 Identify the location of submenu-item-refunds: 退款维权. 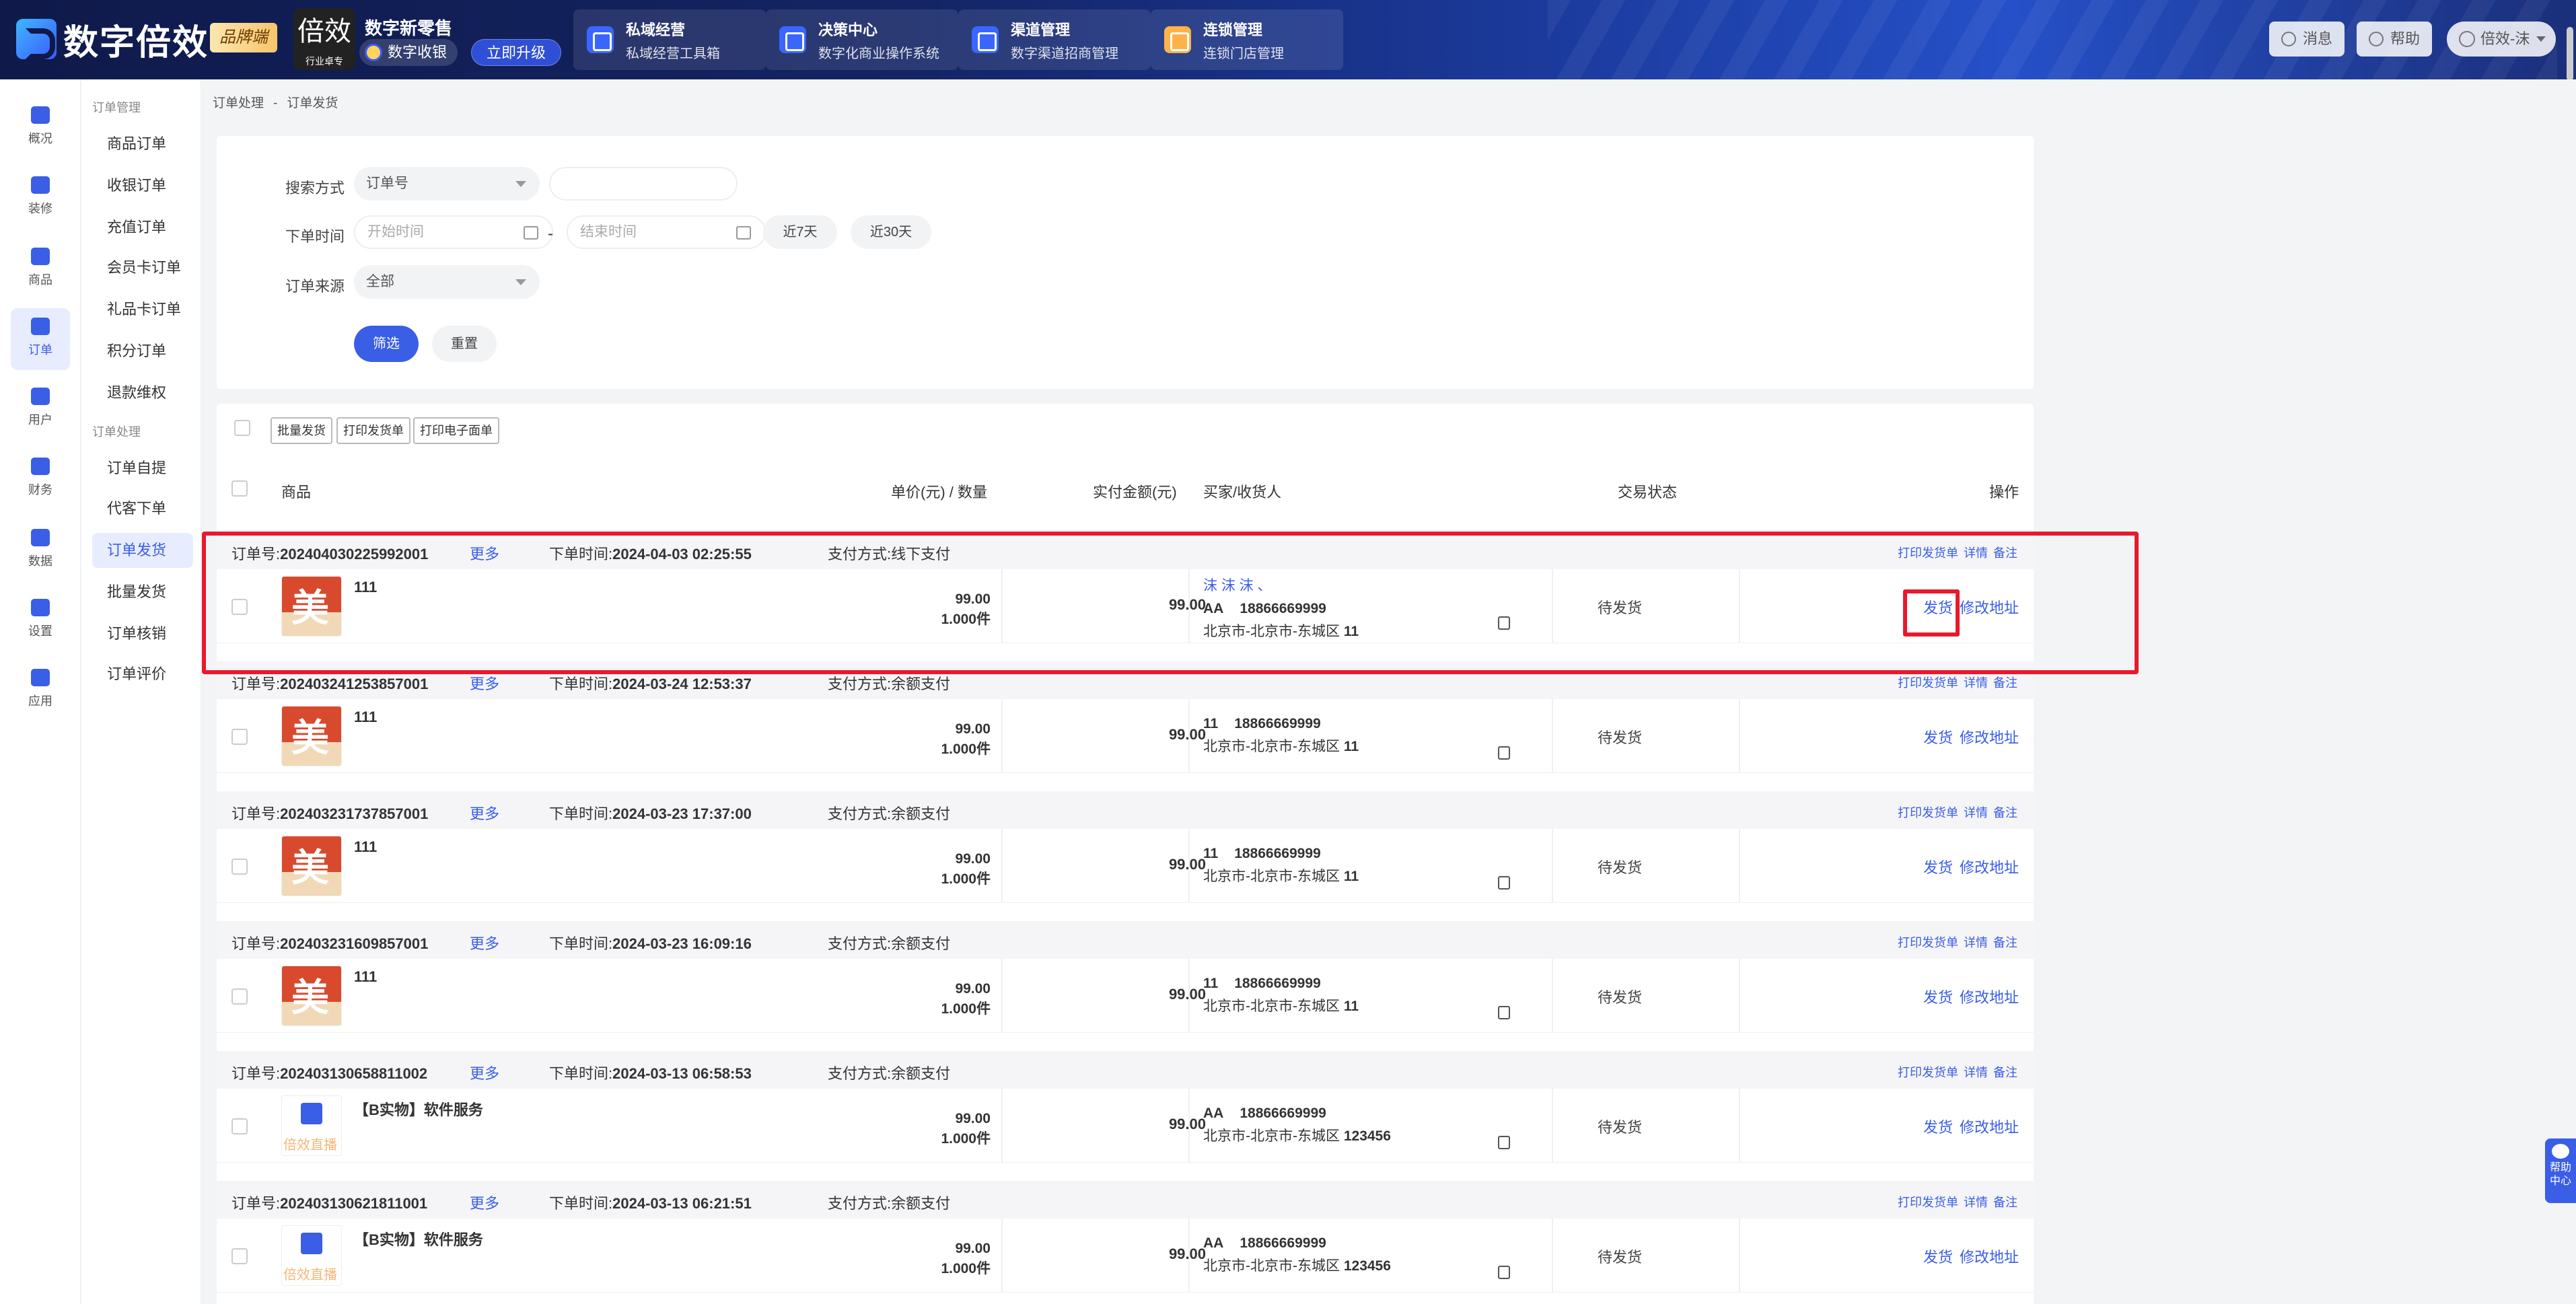
(142, 392).